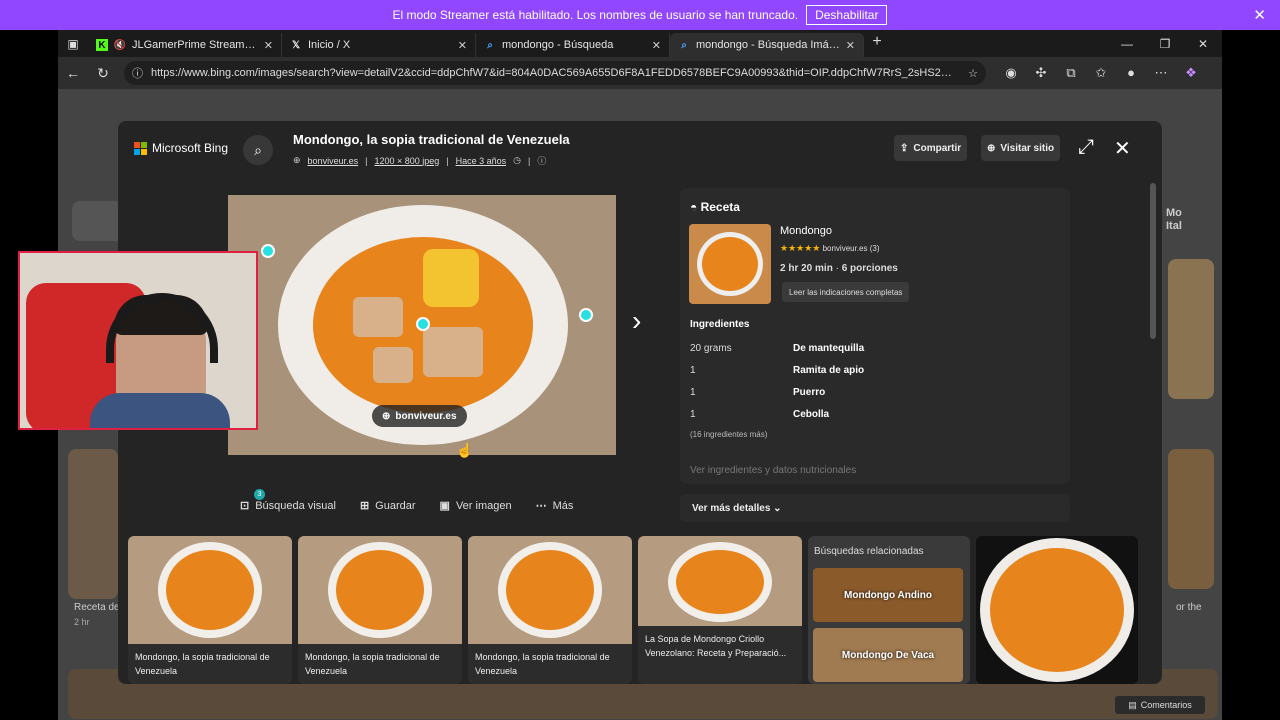  Describe the element at coordinates (973, 73) in the screenshot. I see `favorite-star-icon: ☆` at that location.